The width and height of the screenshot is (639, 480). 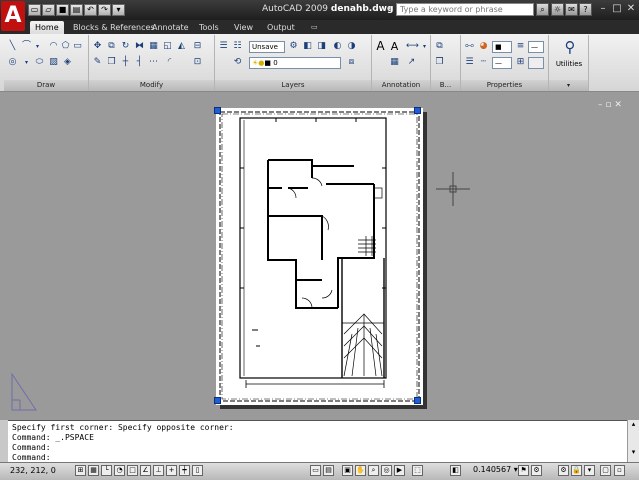 I want to click on new-icon: ▭, so click(x=34, y=10).